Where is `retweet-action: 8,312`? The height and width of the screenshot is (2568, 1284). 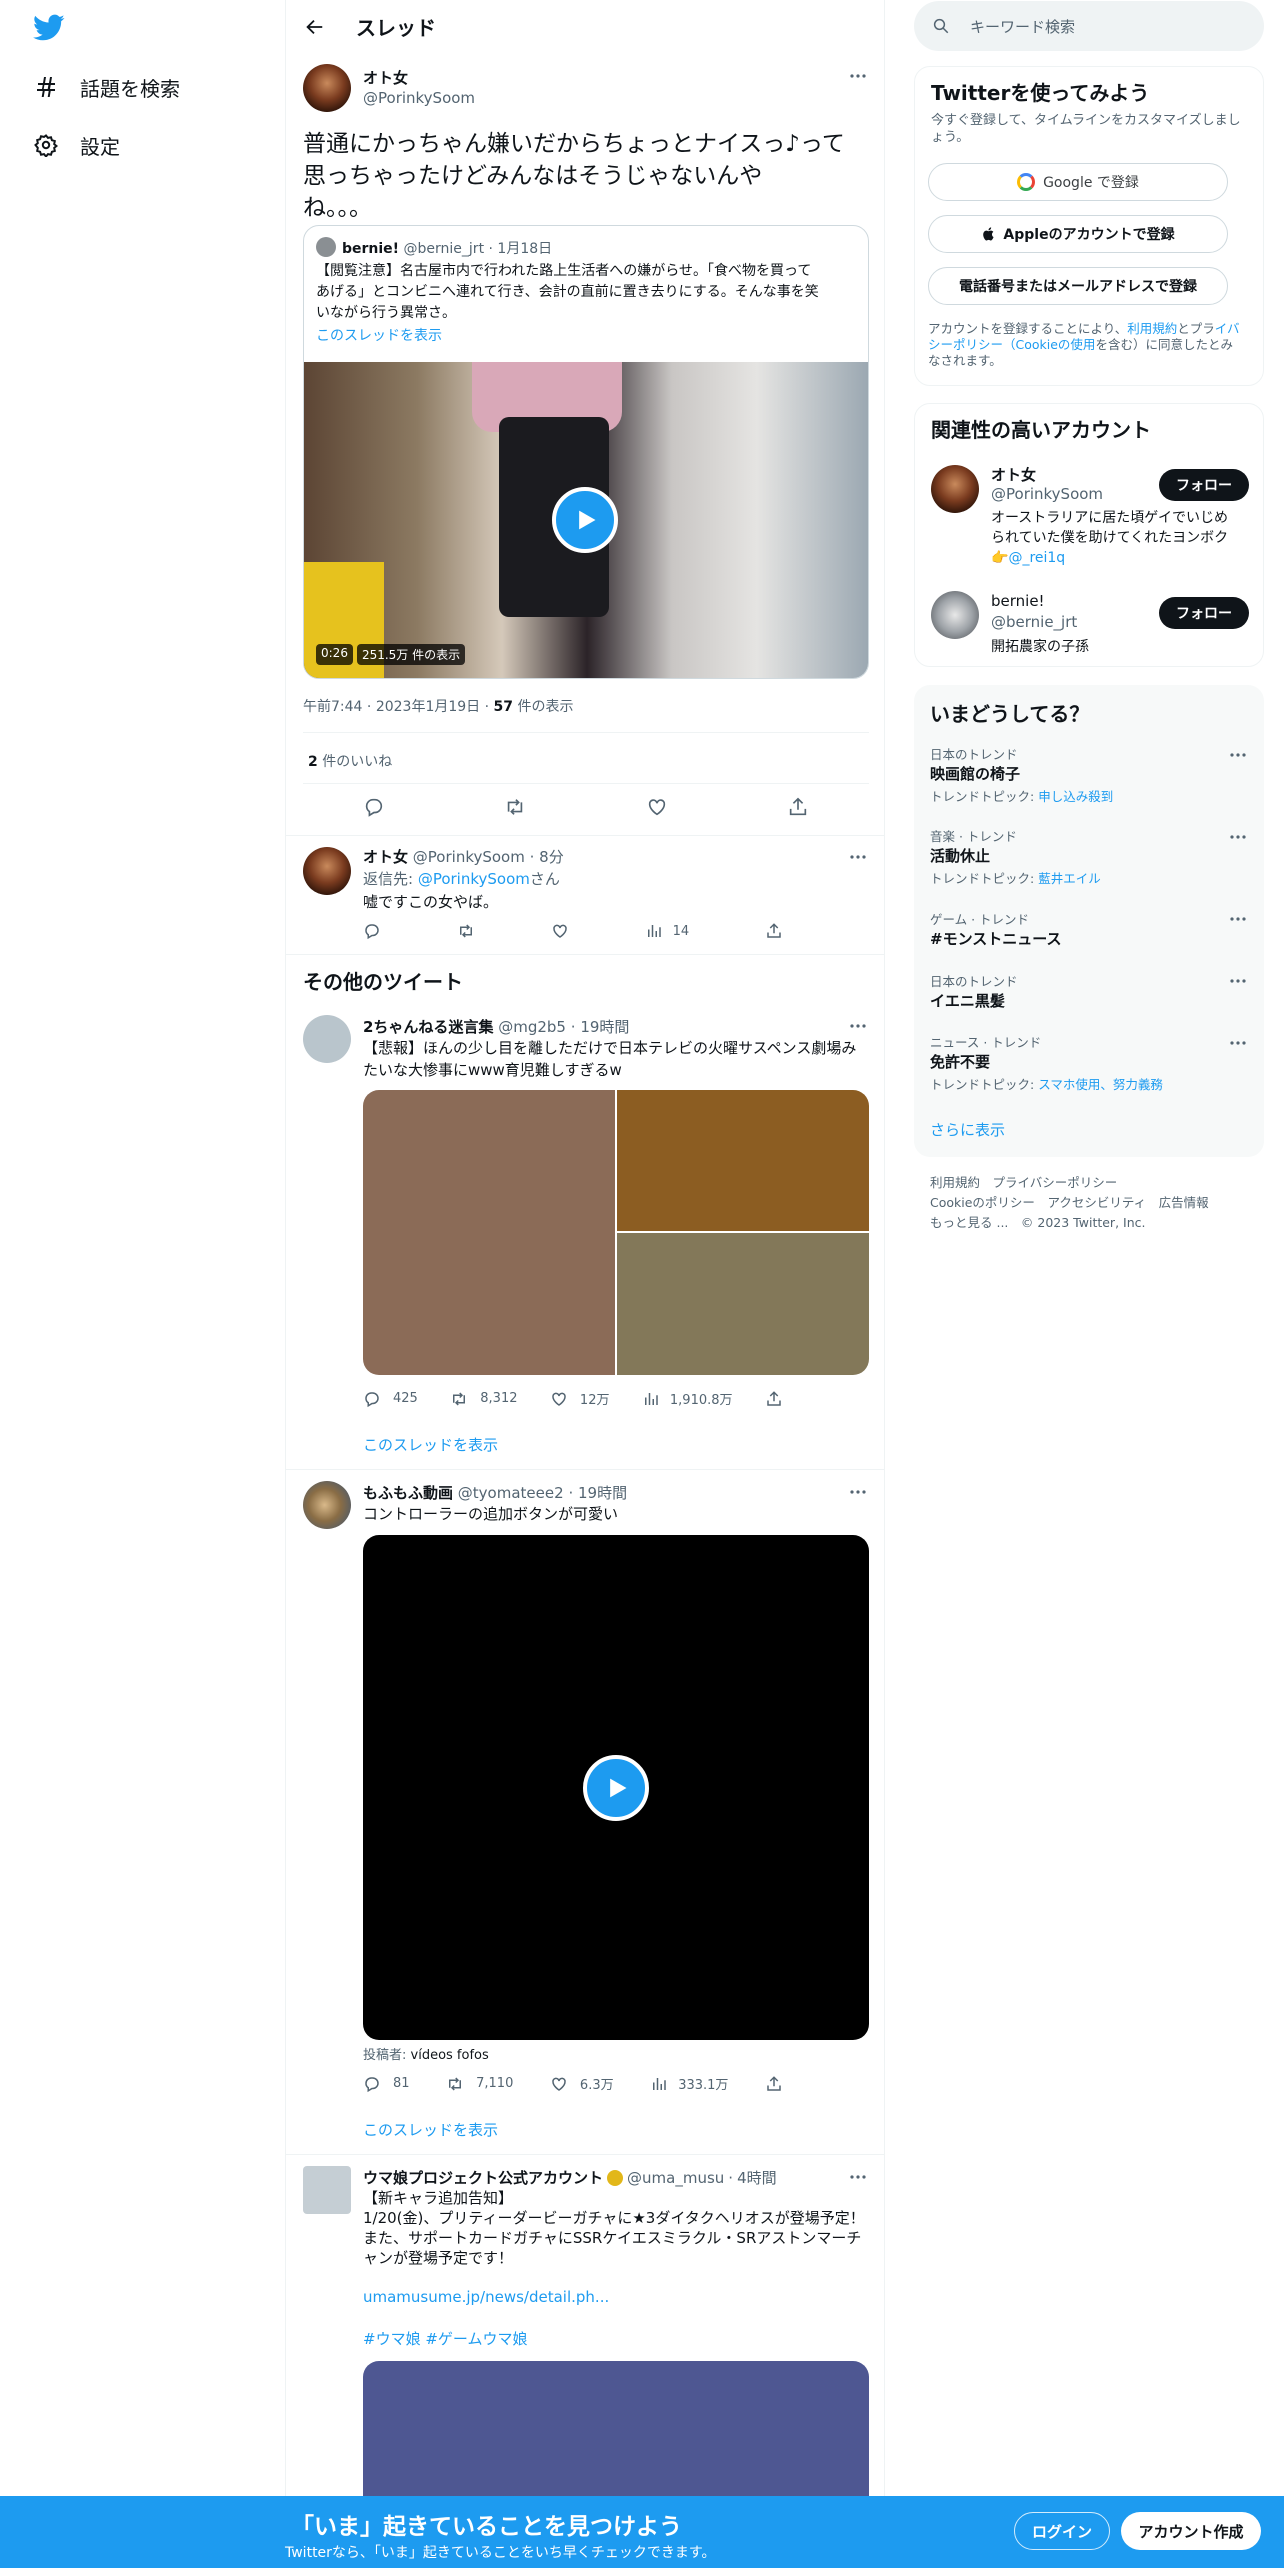 retweet-action: 8,312 is located at coordinates (483, 1399).